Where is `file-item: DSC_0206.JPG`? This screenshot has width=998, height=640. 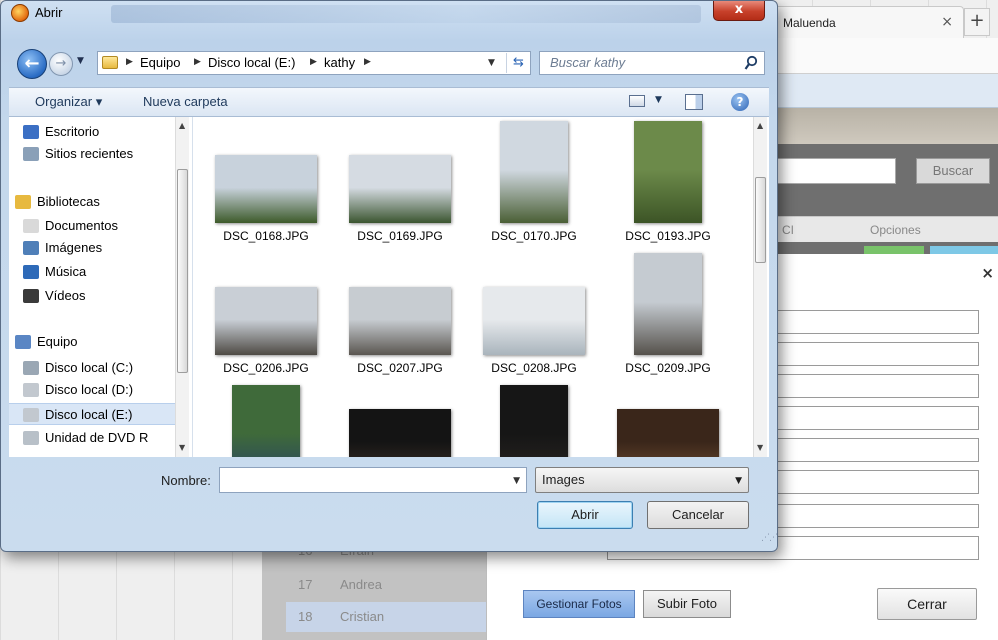 file-item: DSC_0206.JPG is located at coordinates (266, 317).